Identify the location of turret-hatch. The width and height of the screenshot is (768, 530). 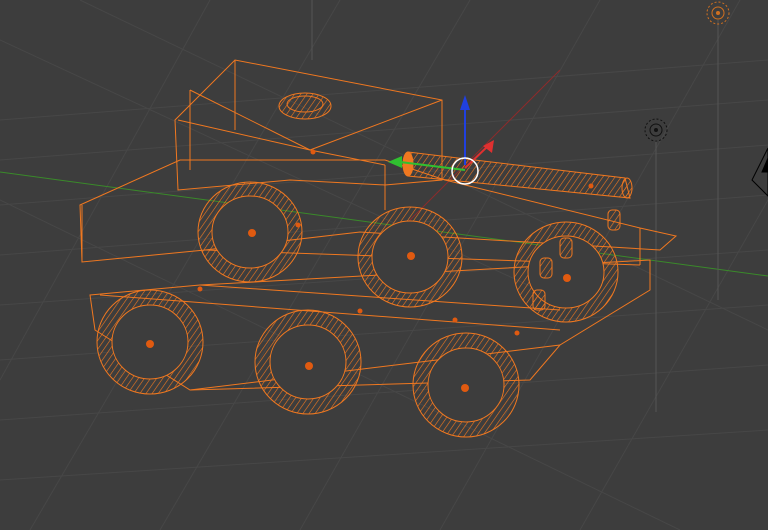
(305, 106).